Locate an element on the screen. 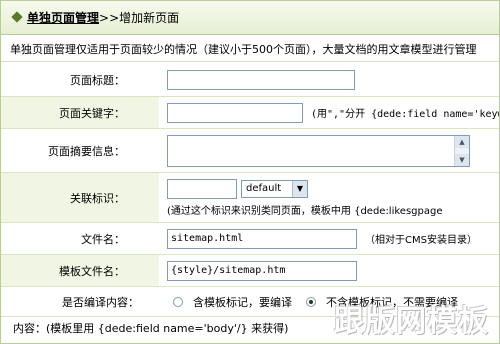 This screenshot has width=500, height=344. summary-textarea: ▲ ▼ is located at coordinates (318, 150).